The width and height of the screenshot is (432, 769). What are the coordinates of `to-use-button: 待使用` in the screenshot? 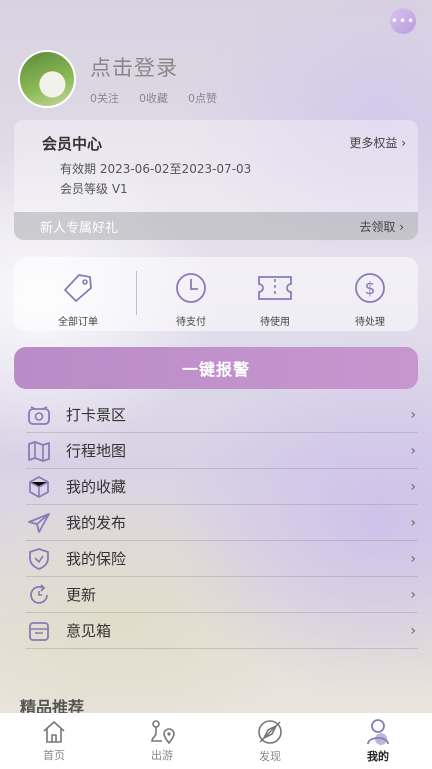 It's located at (275, 299).